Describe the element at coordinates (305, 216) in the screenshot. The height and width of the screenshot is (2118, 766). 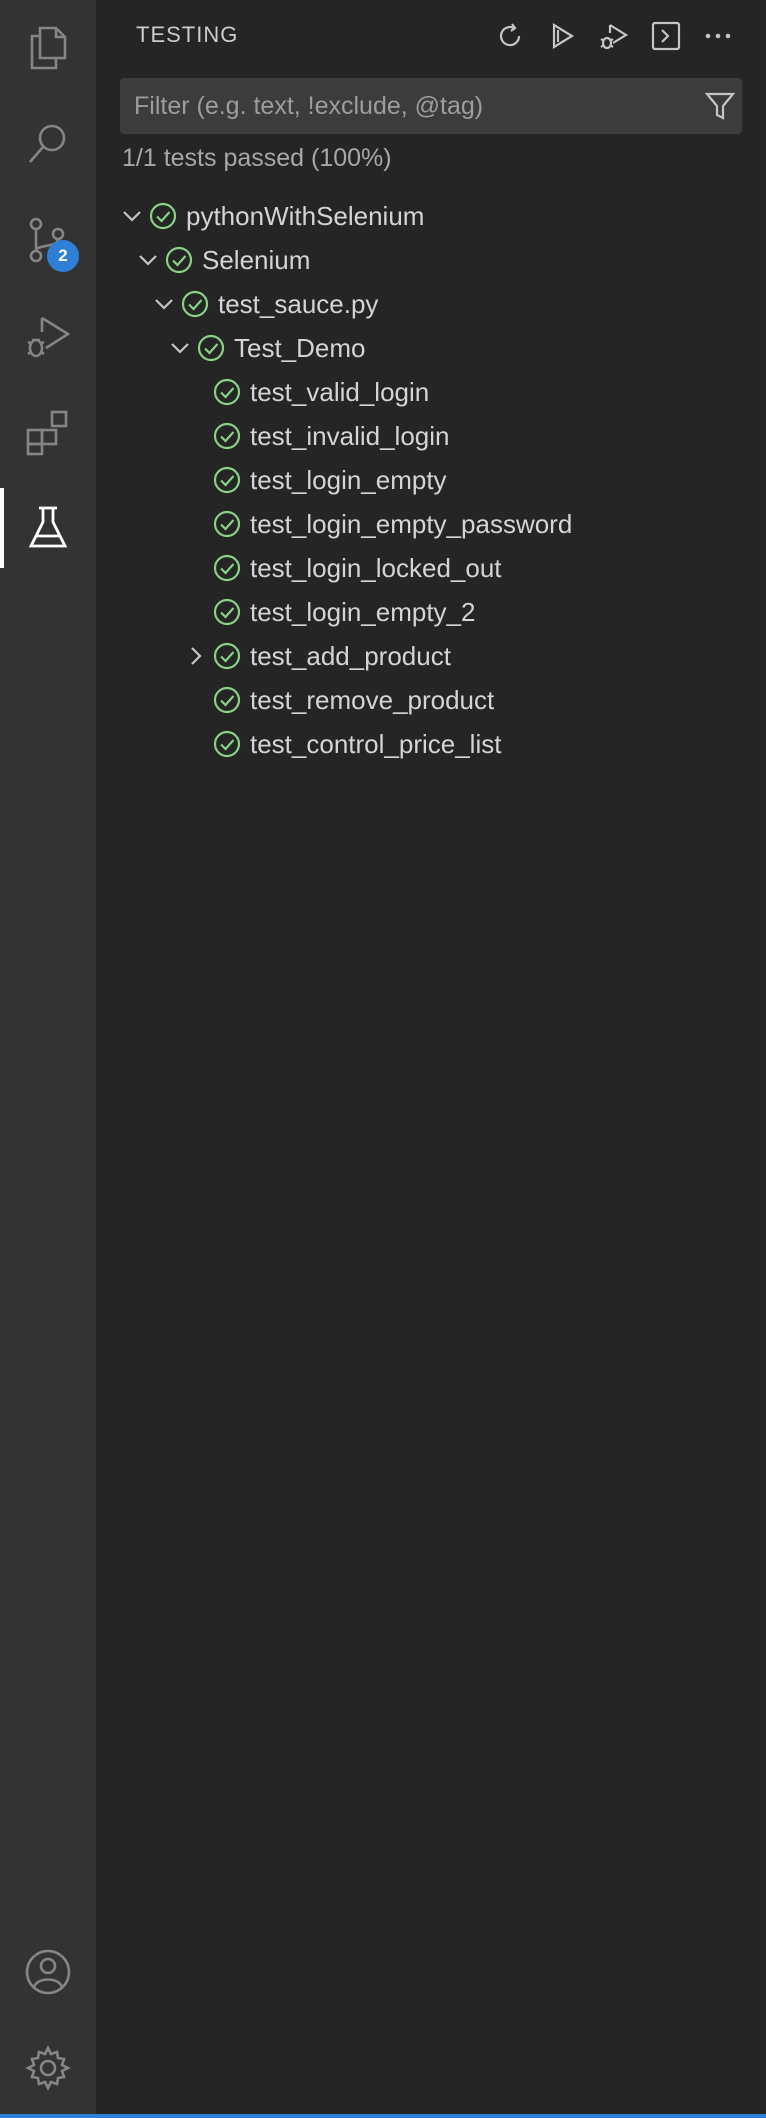
I see `tree-item-label: pythonWithSelenium` at that location.